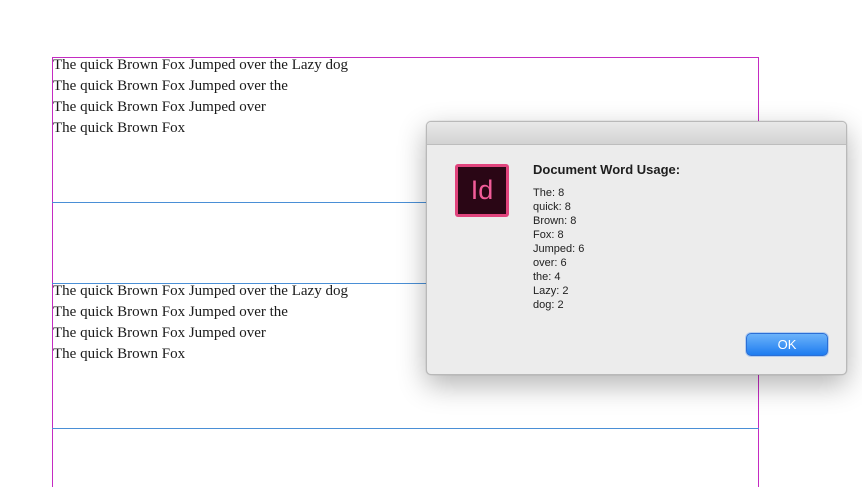 The width and height of the screenshot is (862, 487). Describe the element at coordinates (552, 207) in the screenshot. I see `word-count-item: quick: 8` at that location.